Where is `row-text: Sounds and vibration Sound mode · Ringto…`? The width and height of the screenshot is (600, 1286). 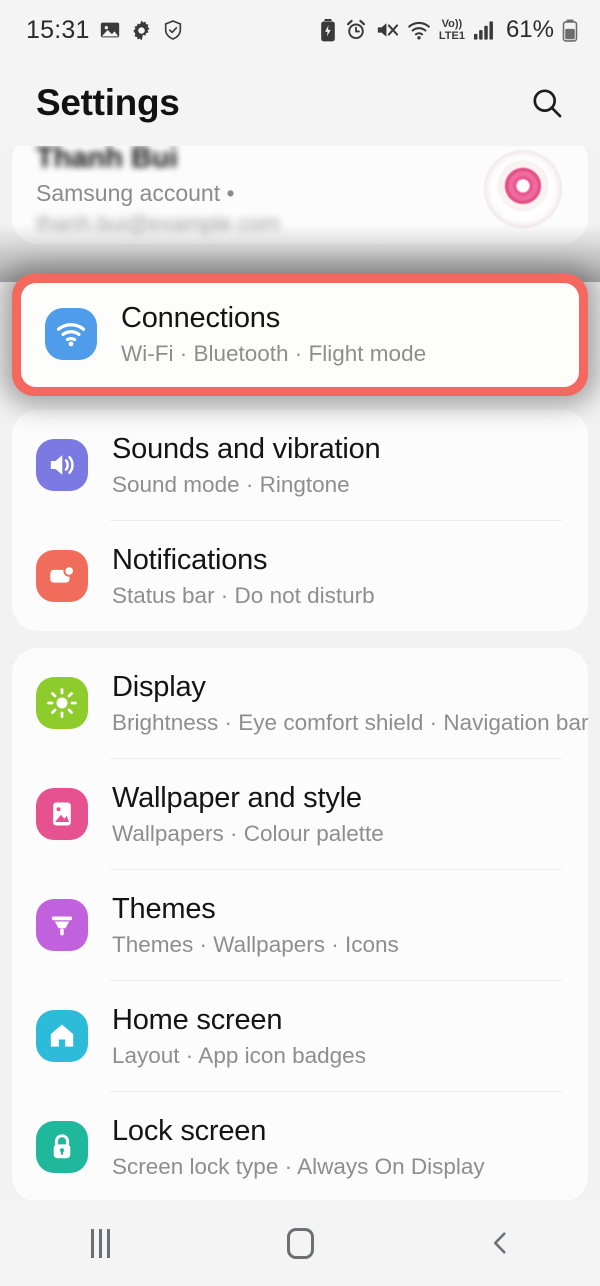 row-text: Sounds and vibration Sound mode · Ringto… is located at coordinates (337, 465).